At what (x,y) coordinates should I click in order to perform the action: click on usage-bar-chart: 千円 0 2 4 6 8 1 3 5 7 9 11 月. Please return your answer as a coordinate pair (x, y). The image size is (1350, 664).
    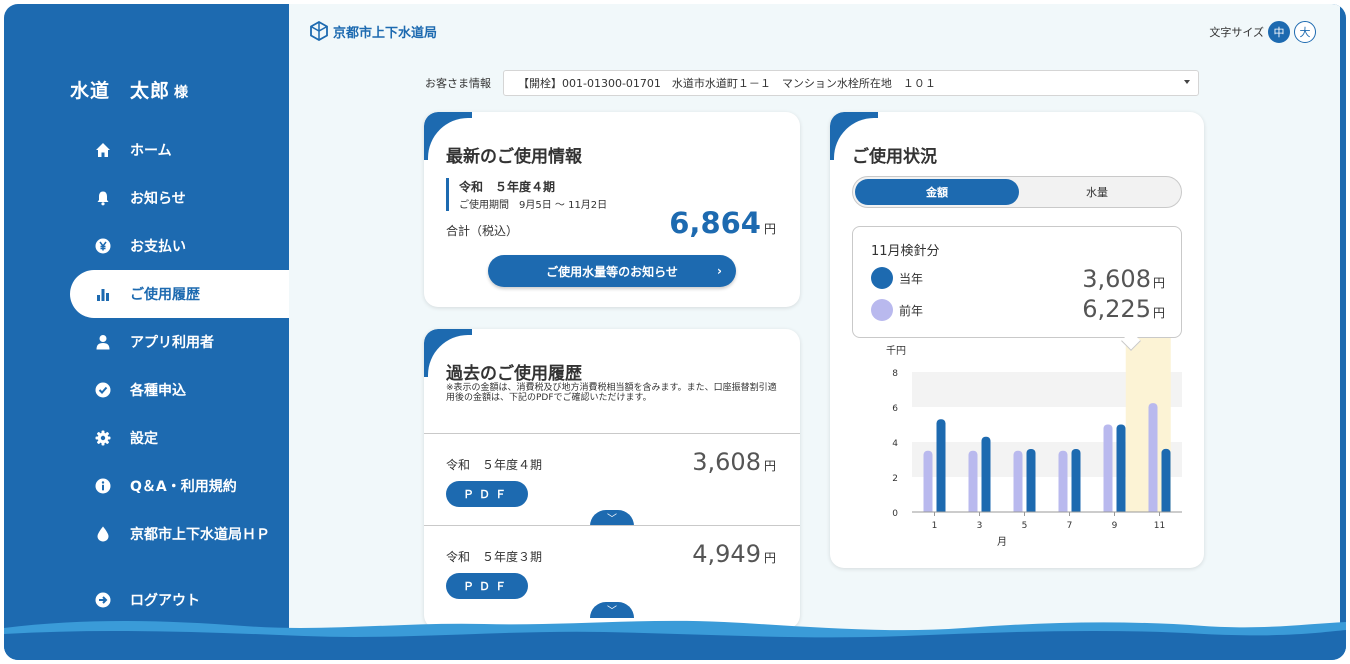
    Looking at the image, I should click on (1034, 443).